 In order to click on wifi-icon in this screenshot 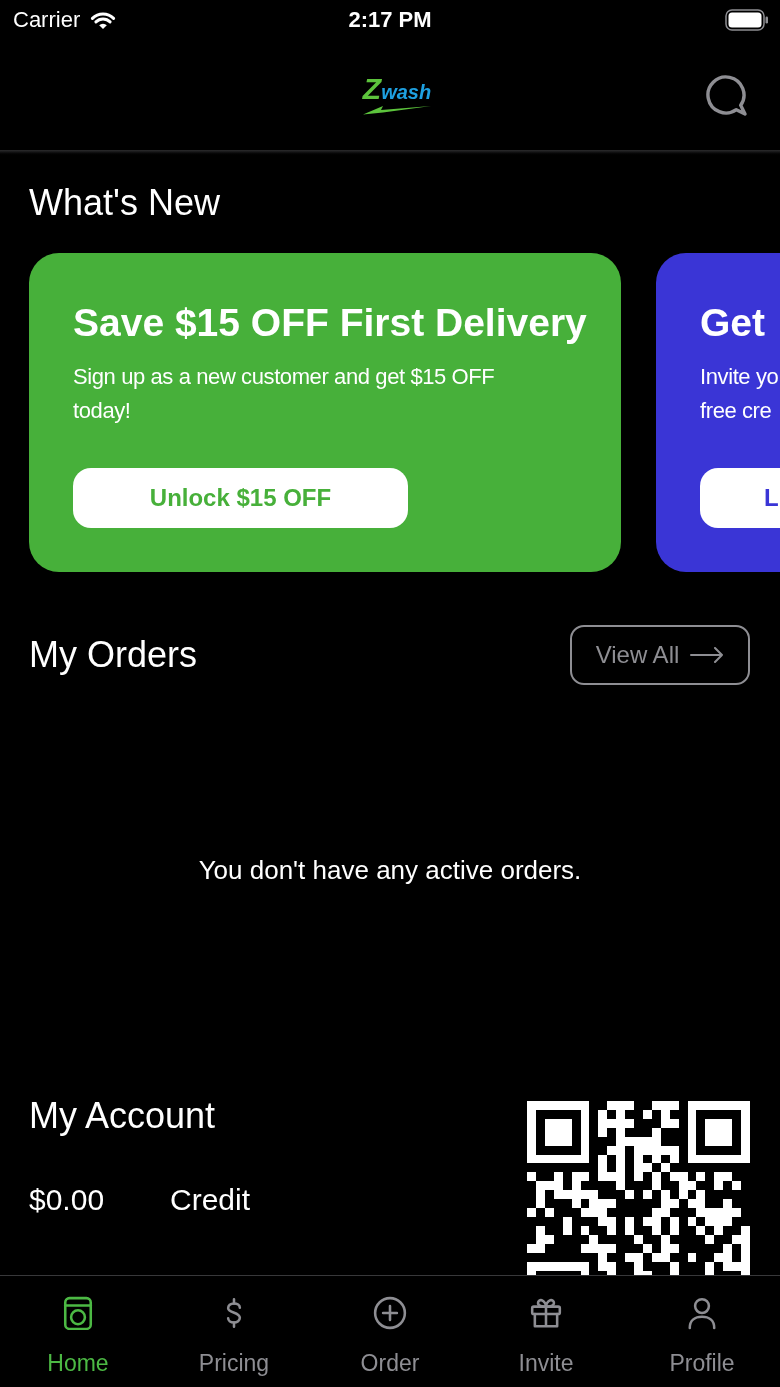, I will do `click(103, 20)`.